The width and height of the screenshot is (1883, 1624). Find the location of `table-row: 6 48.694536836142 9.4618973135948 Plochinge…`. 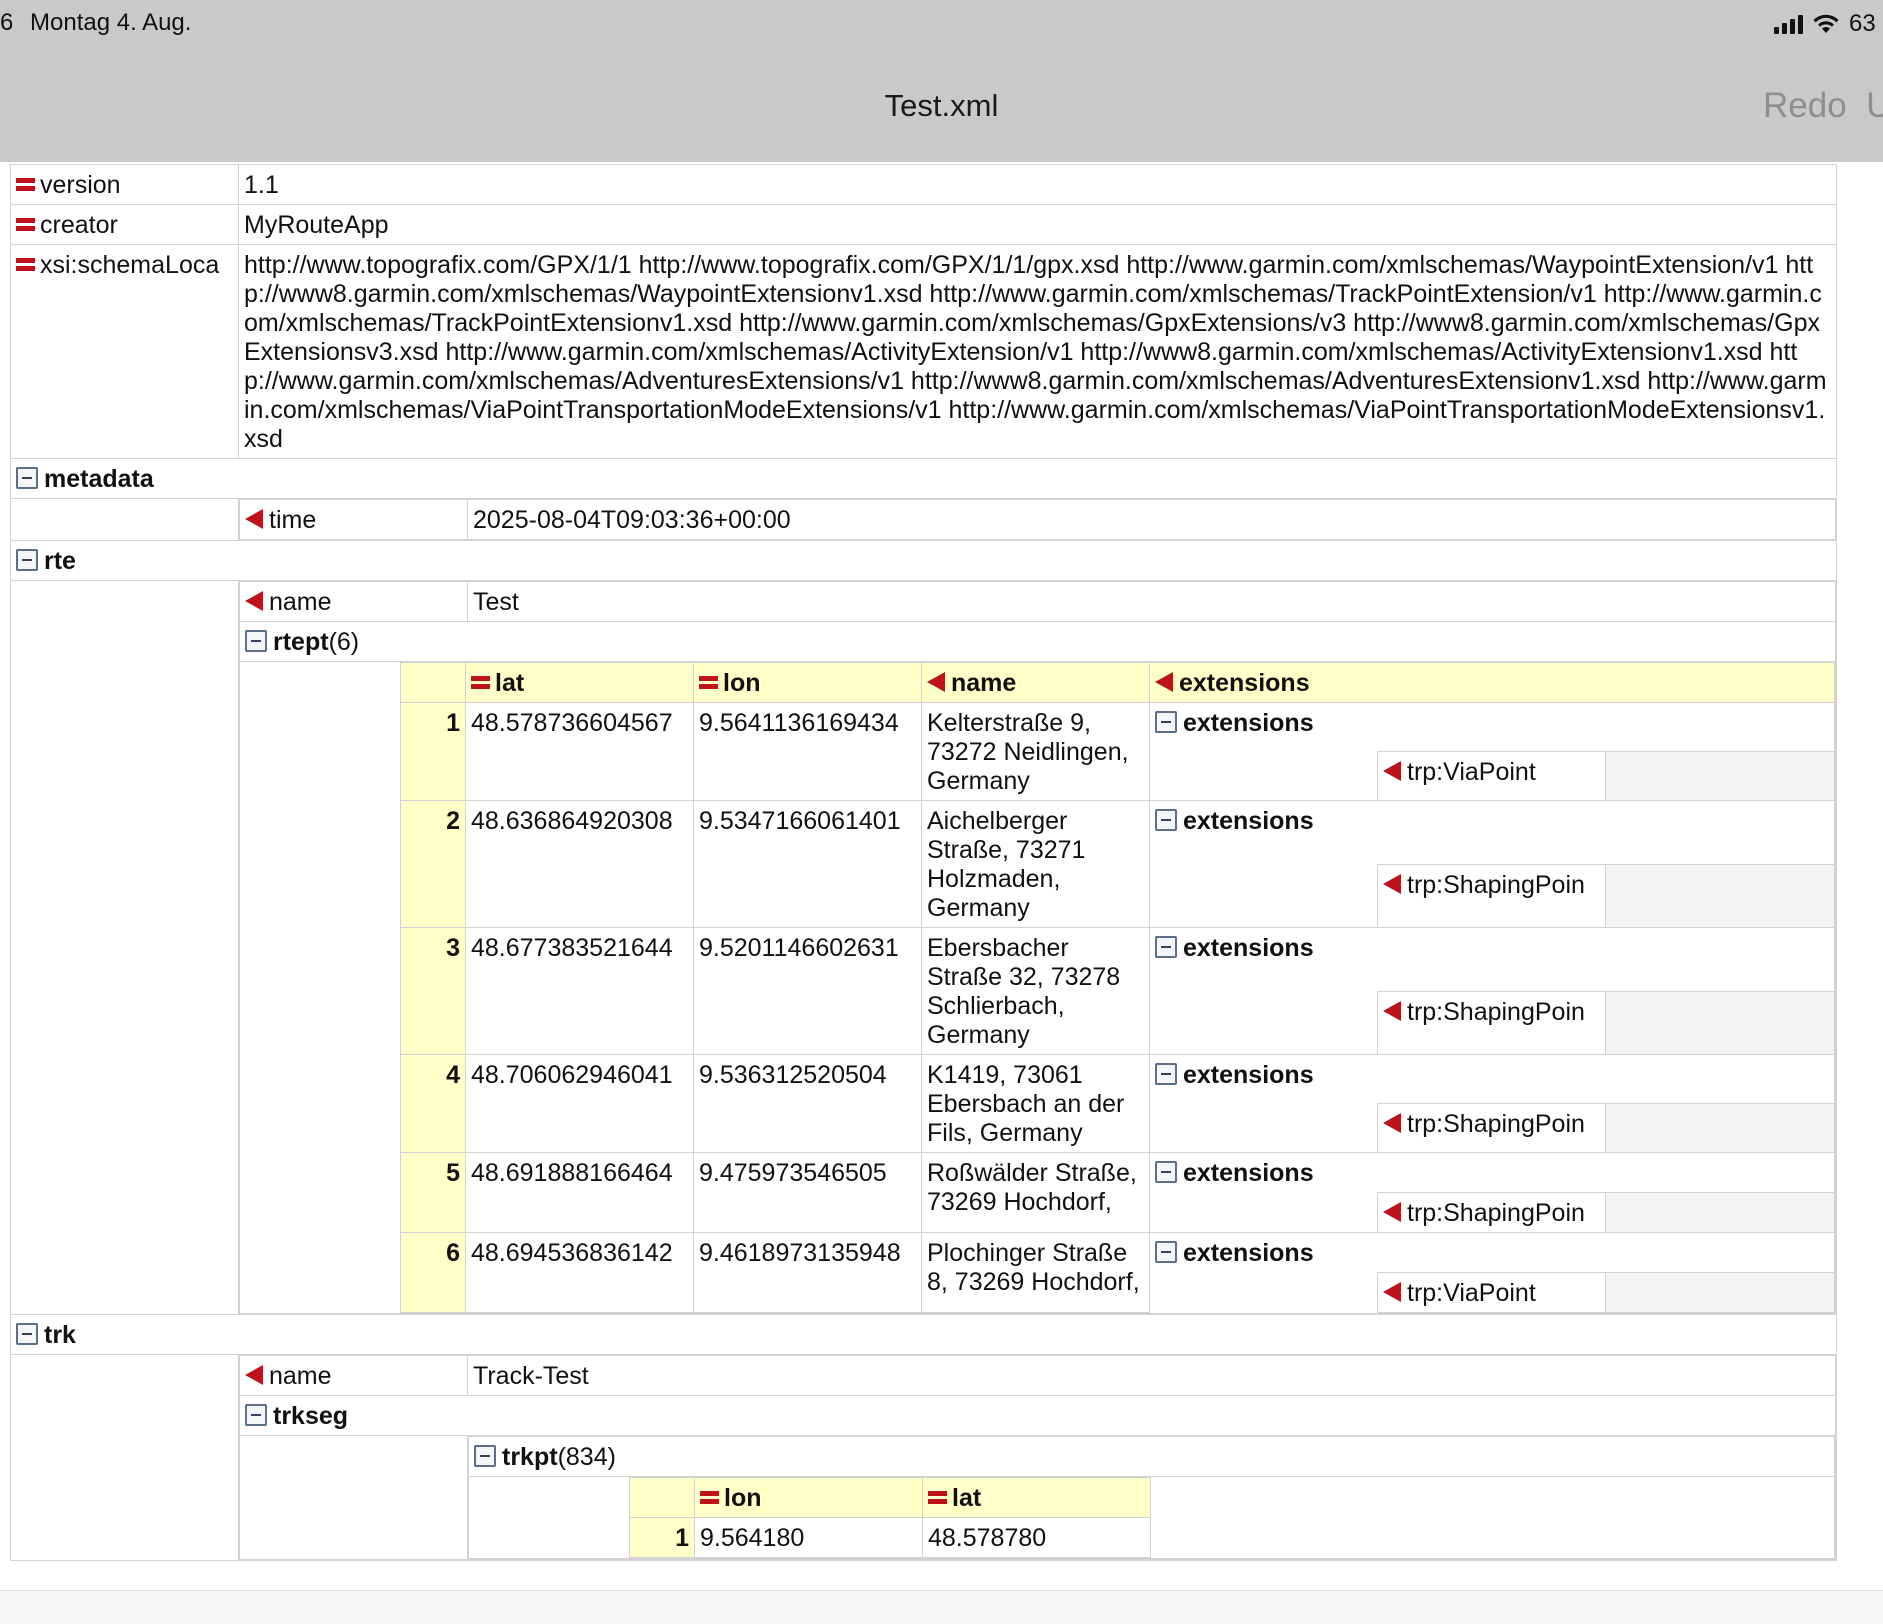

table-row: 6 48.694536836142 9.4618973135948 Plochinge… is located at coordinates (1117, 1272).